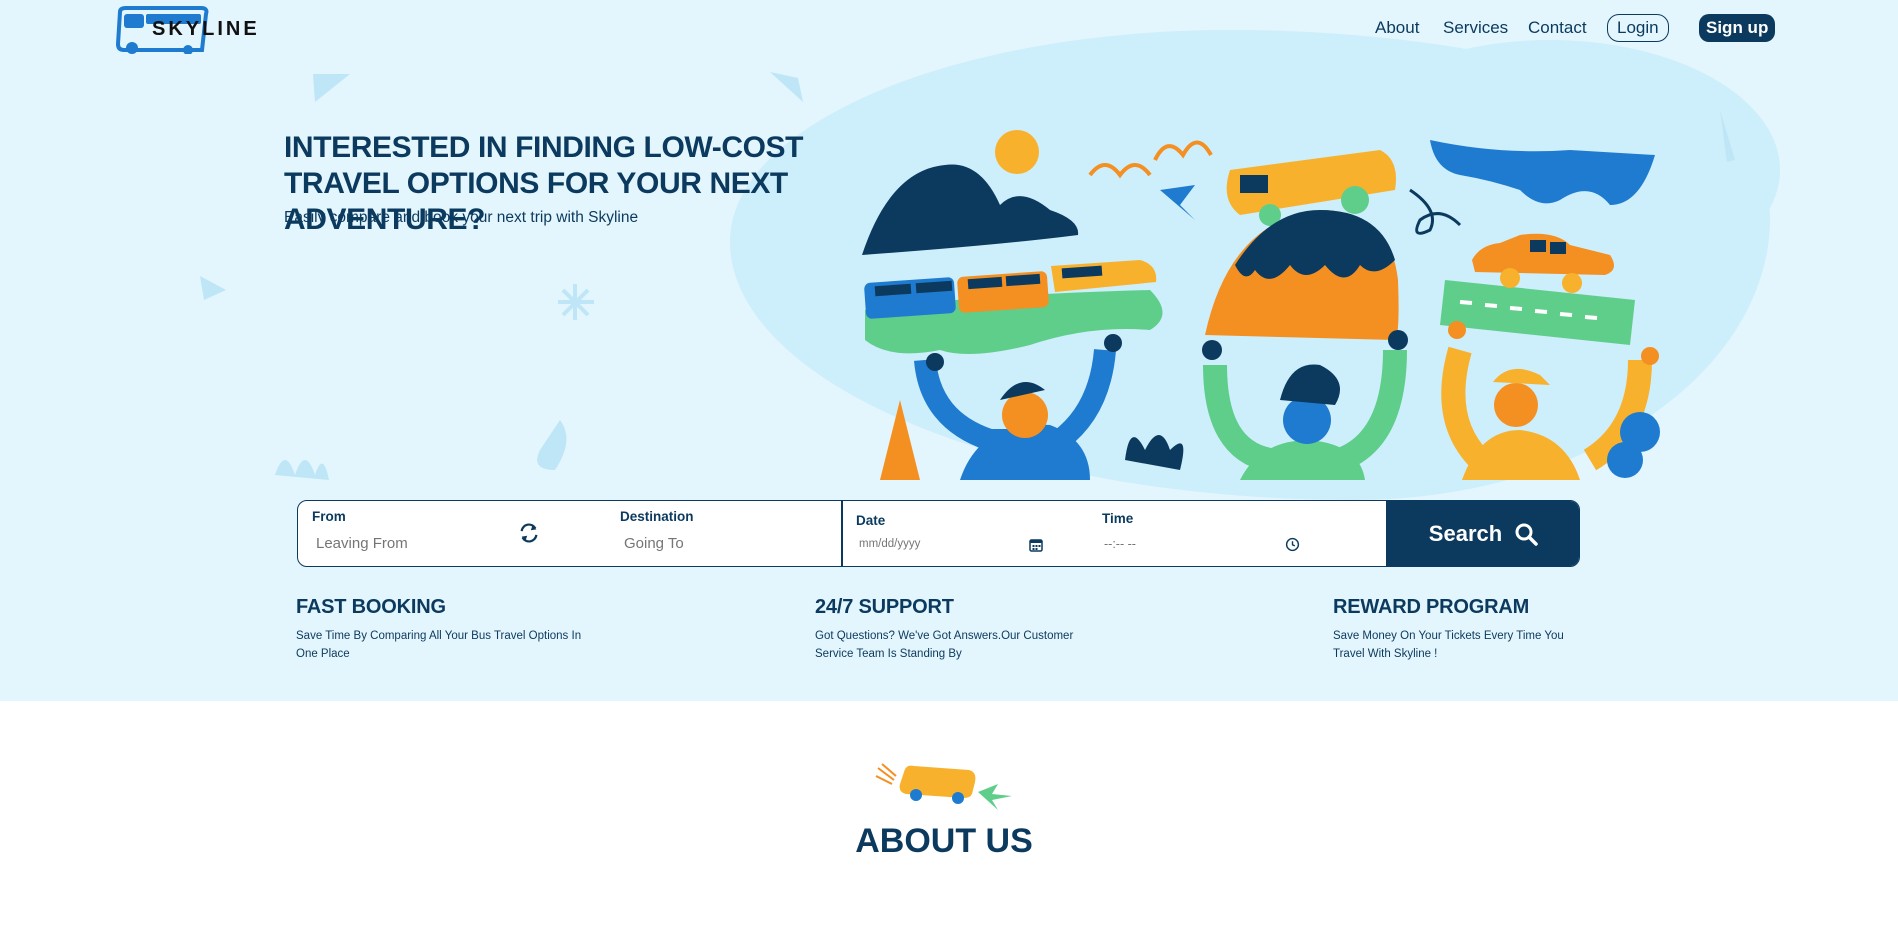  What do you see at coordinates (1118, 518) in the screenshot?
I see `time-label: Time` at bounding box center [1118, 518].